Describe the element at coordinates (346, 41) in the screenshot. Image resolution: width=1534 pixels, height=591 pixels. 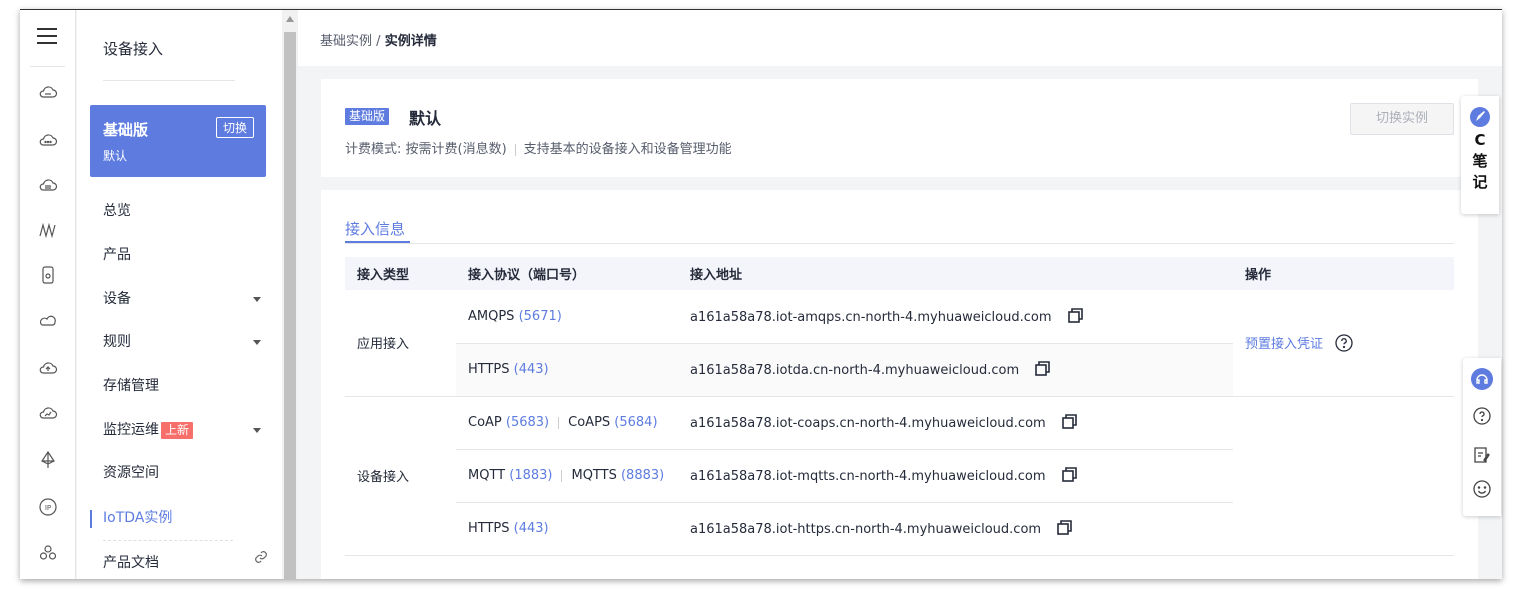
I see `breadcrumb-parent: 基础实例` at that location.